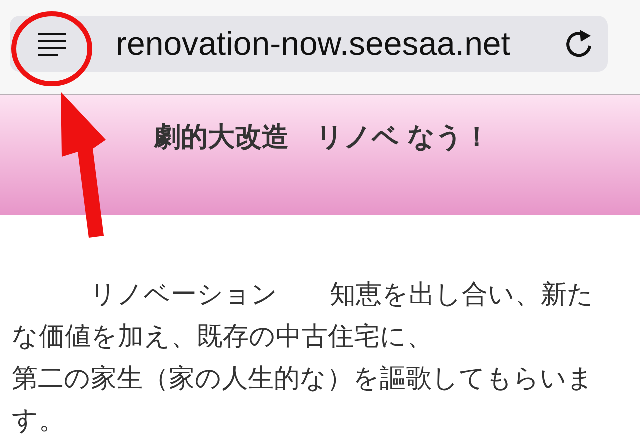  I want to click on menu-icon, so click(52, 44).